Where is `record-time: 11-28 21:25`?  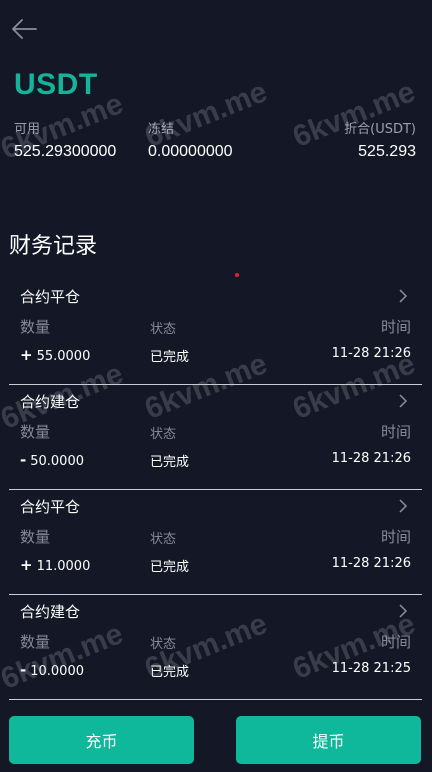
record-time: 11-28 21:25 is located at coordinates (371, 668).